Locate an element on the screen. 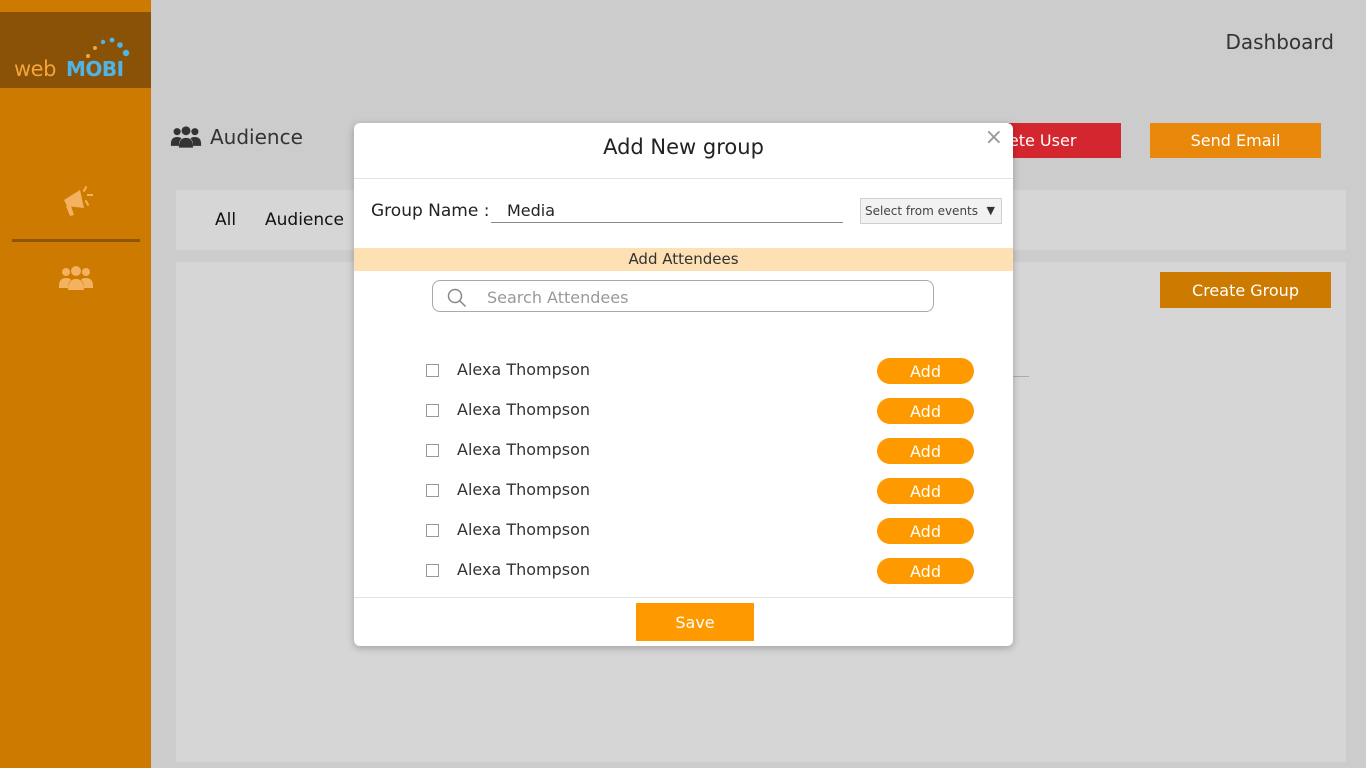 The image size is (1366, 768). megaphone-icon is located at coordinates (76, 200).